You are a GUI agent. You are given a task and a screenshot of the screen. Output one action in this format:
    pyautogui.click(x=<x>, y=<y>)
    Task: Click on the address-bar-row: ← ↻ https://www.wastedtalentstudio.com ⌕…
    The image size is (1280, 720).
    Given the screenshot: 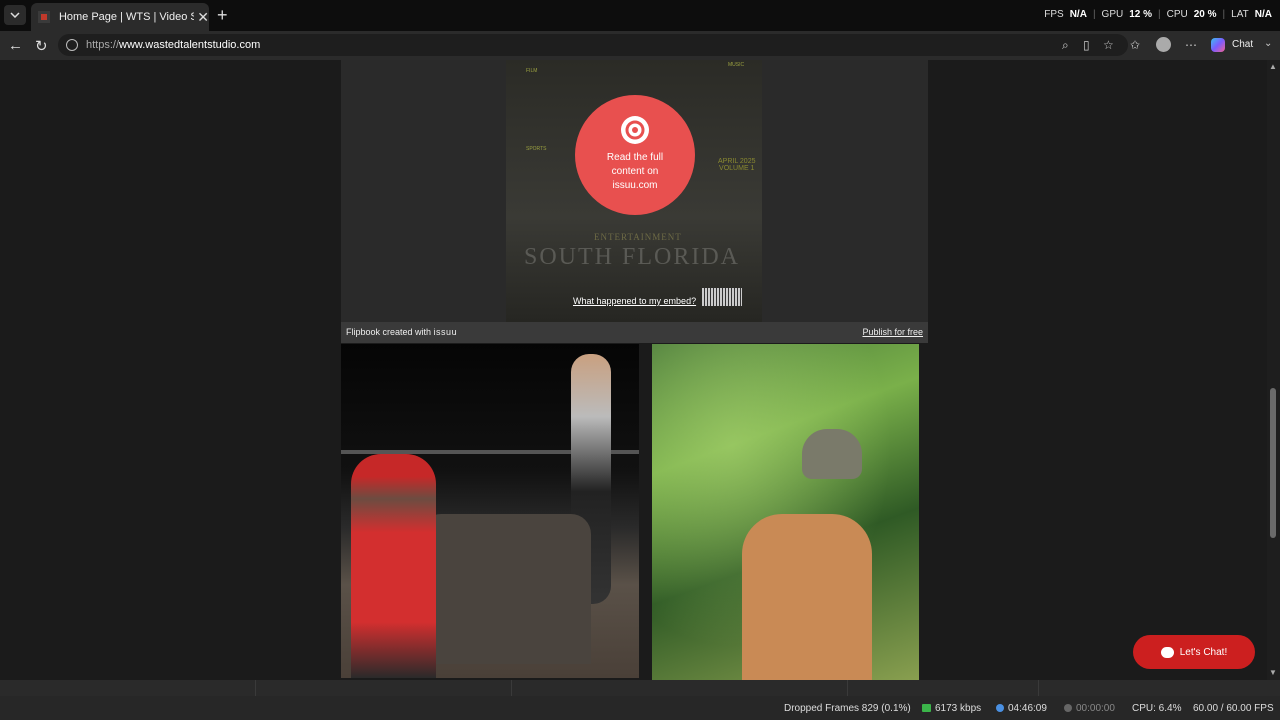 What is the action you would take?
    pyautogui.click(x=640, y=45)
    